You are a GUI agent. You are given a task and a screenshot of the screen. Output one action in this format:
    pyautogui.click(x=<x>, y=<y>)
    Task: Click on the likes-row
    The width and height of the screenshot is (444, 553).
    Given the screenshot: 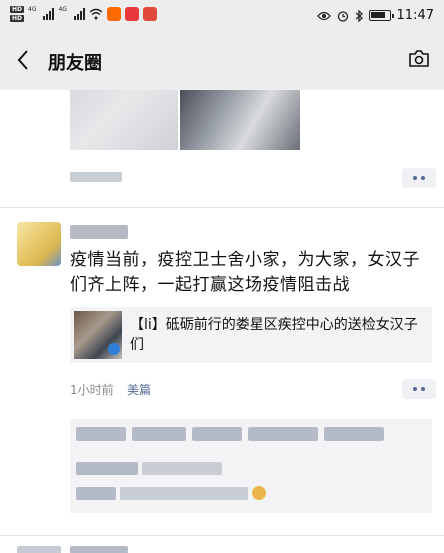 What is the action you would take?
    pyautogui.click(x=230, y=434)
    